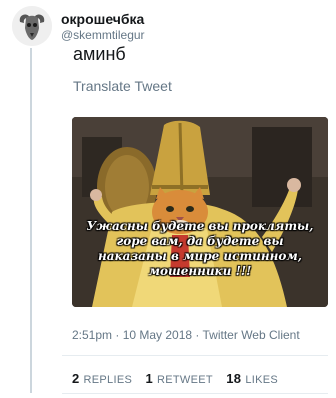  I want to click on stats-divider-top, so click(195, 355).